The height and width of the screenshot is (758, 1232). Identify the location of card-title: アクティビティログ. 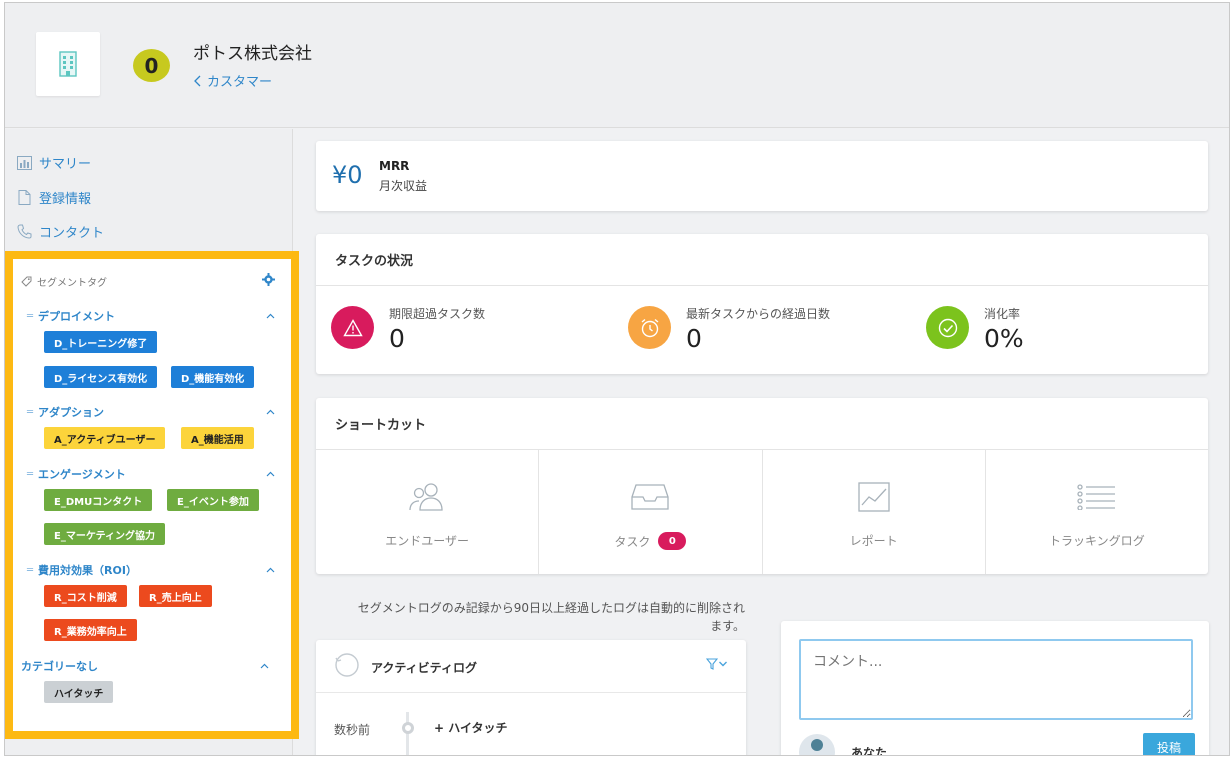
(424, 668).